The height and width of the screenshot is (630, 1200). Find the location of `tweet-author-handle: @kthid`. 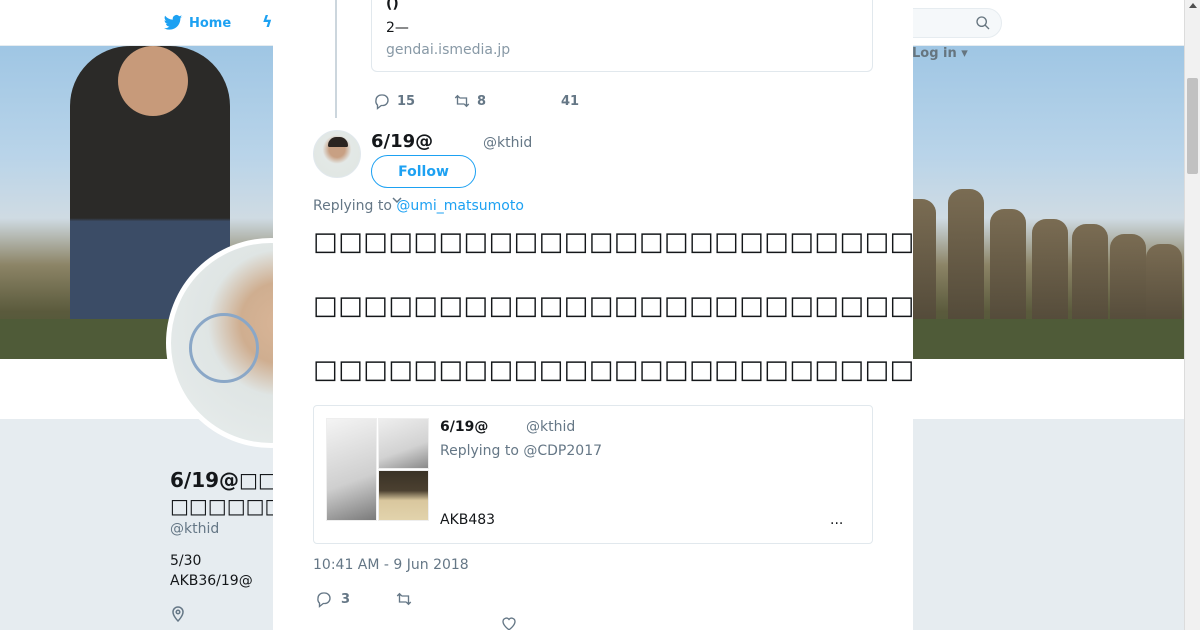

tweet-author-handle: @kthid is located at coordinates (507, 143).